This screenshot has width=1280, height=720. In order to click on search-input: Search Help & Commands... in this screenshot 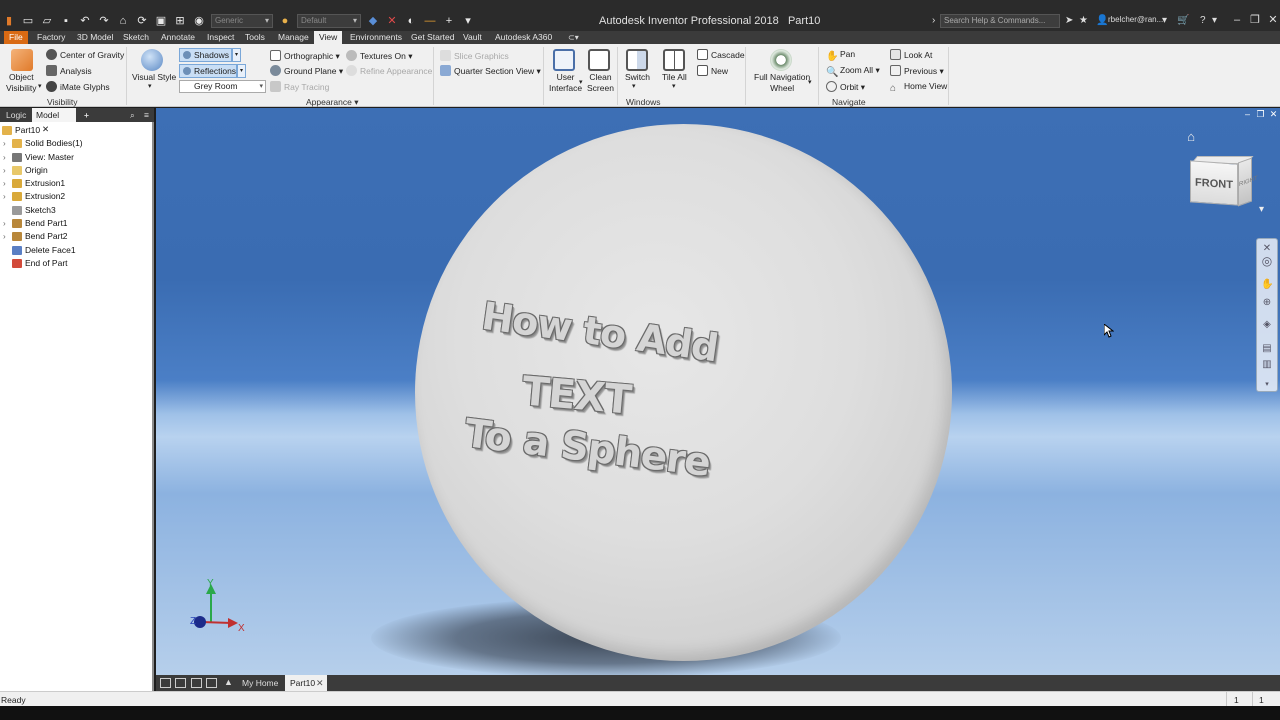, I will do `click(1000, 21)`.